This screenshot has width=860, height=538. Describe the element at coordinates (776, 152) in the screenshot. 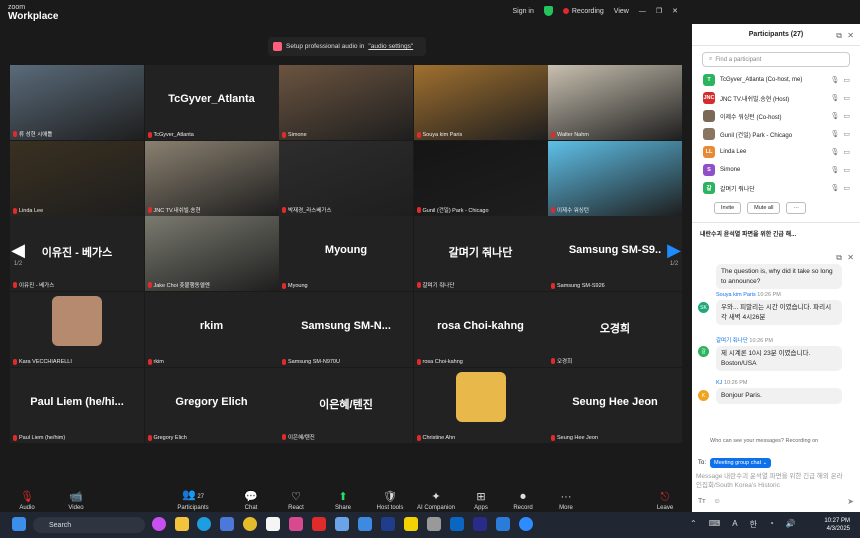

I see `participant-row: LL Linda Lee 🎙 ▭` at that location.